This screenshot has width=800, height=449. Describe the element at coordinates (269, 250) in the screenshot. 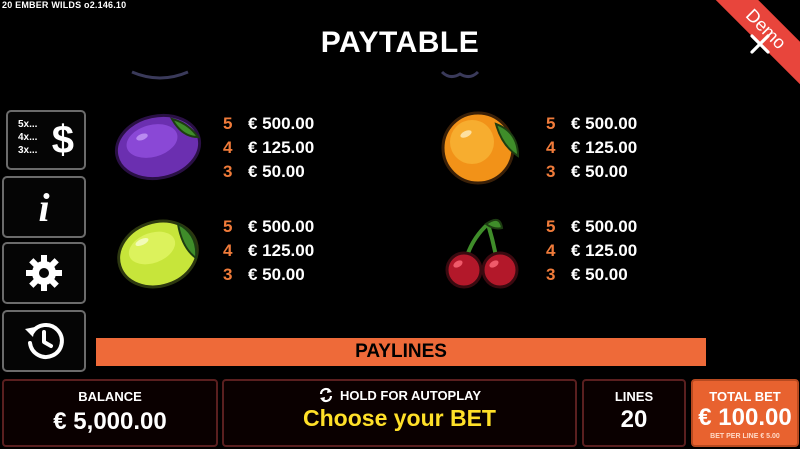

I see `lemon-payouts: 5 € 500.00 4 € 125.00 3 € 50.00` at that location.